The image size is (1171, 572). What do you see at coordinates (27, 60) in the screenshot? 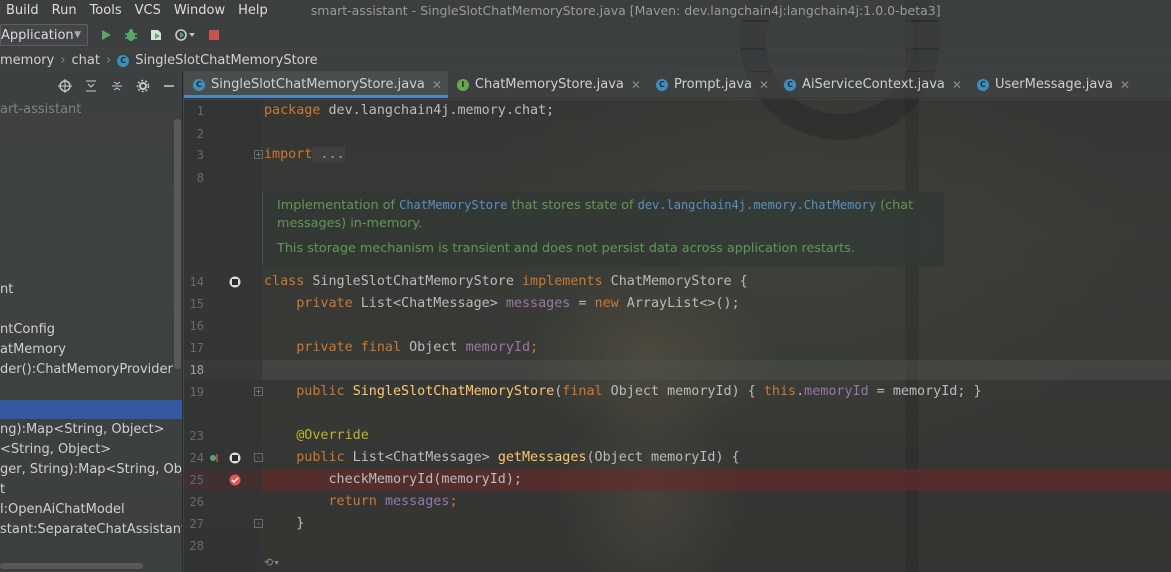
I see `breadcrumb-memory: memory` at bounding box center [27, 60].